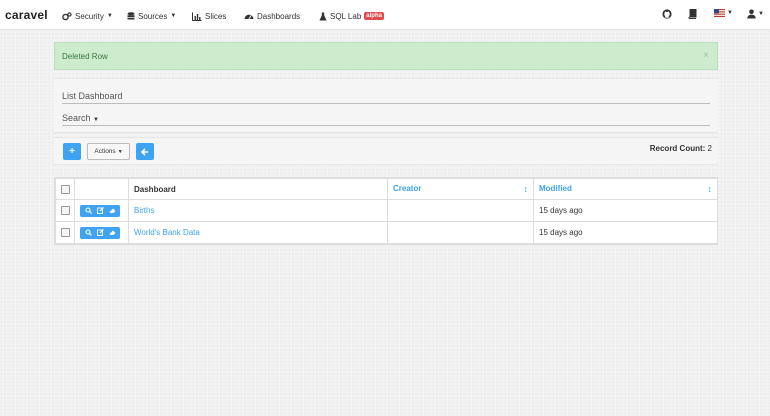  I want to click on dashboard-cell: Births, so click(258, 210).